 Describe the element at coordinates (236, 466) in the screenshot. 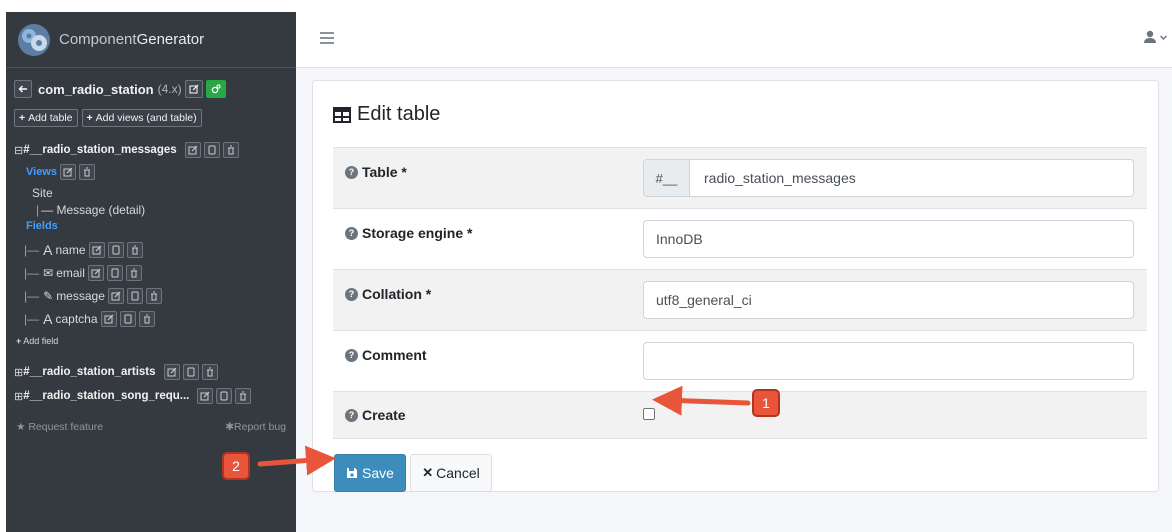

I see `annotation-badge-2: 2` at that location.